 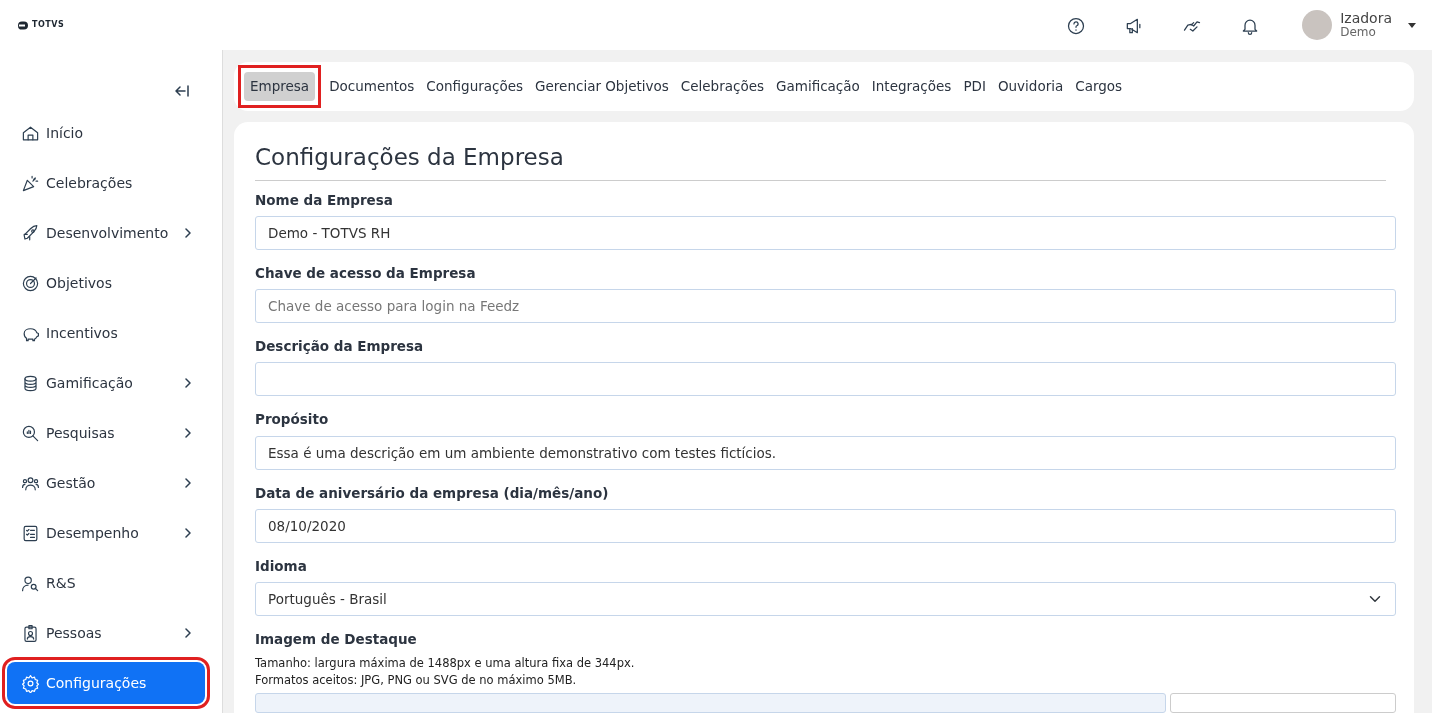 I want to click on language-select: Português - Brasil, so click(x=825, y=599).